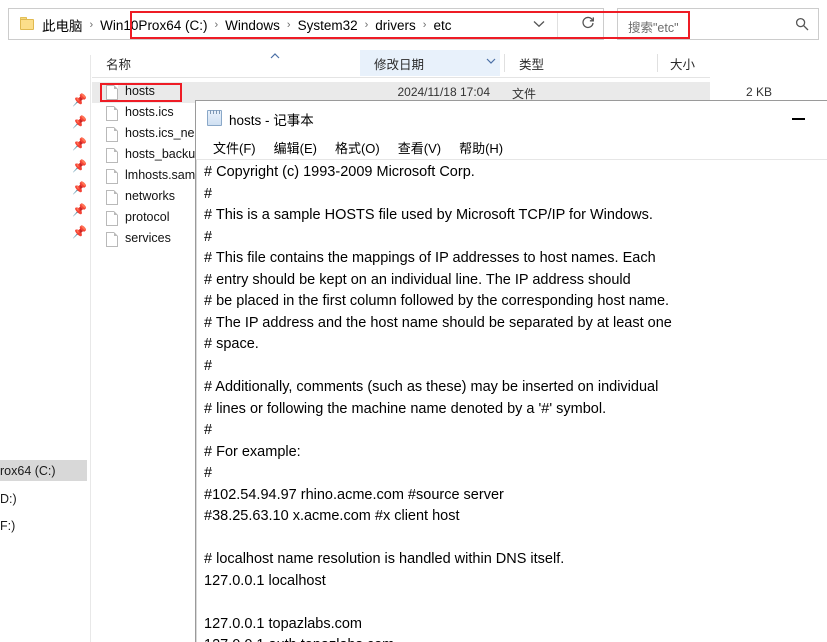 This screenshot has width=827, height=642. What do you see at coordinates (683, 64) in the screenshot?
I see `column-header-size-label: 大小` at bounding box center [683, 64].